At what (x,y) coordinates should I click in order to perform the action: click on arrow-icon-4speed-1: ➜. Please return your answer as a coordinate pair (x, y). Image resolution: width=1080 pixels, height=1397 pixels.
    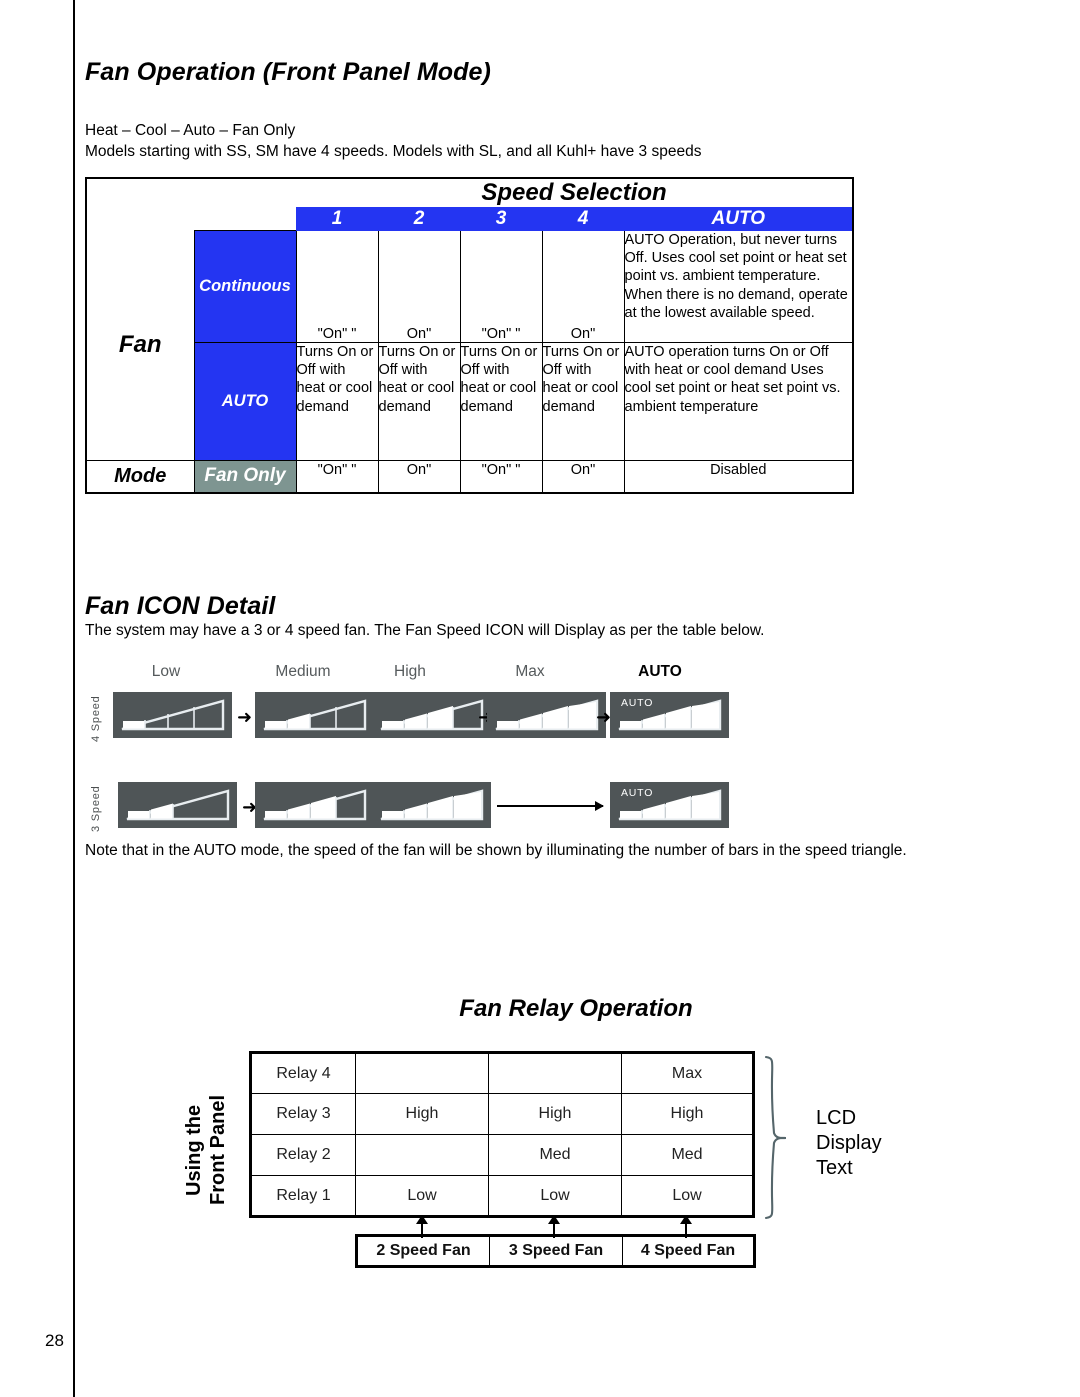
    Looking at the image, I should click on (245, 717).